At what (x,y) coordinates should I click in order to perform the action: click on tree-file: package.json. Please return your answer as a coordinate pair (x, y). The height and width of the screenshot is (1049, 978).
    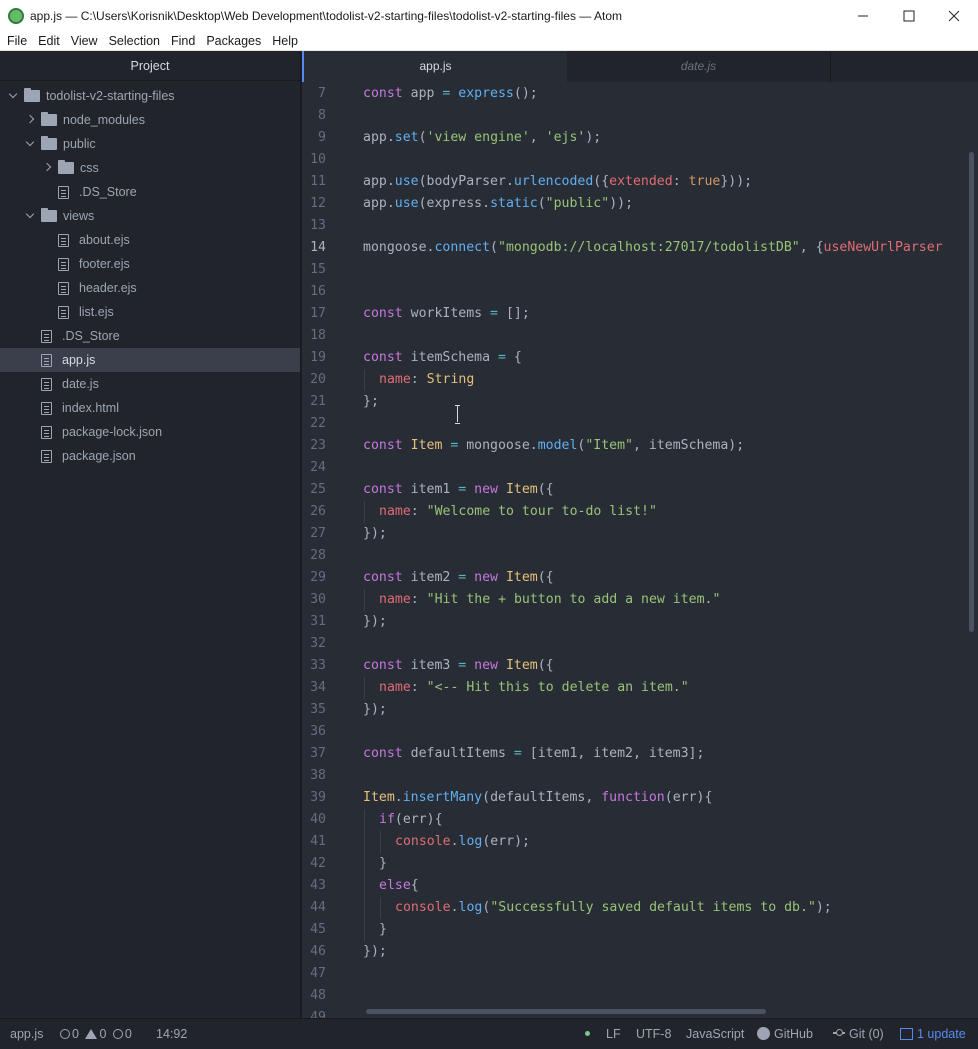
    Looking at the image, I should click on (150, 456).